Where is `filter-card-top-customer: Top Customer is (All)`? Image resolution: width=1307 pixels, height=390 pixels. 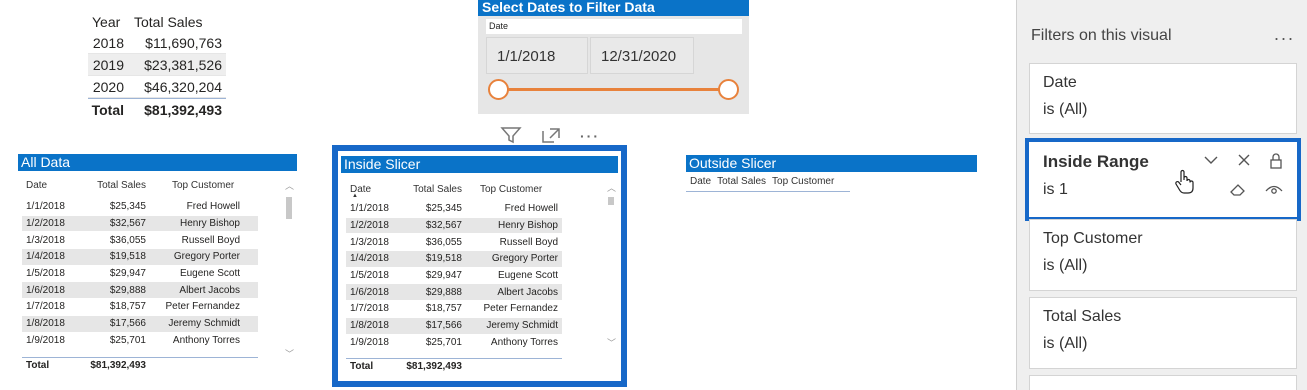 filter-card-top-customer: Top Customer is (All) is located at coordinates (1163, 255).